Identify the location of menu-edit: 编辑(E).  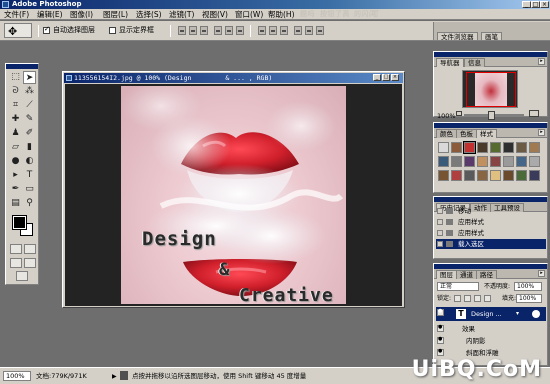
(50, 14).